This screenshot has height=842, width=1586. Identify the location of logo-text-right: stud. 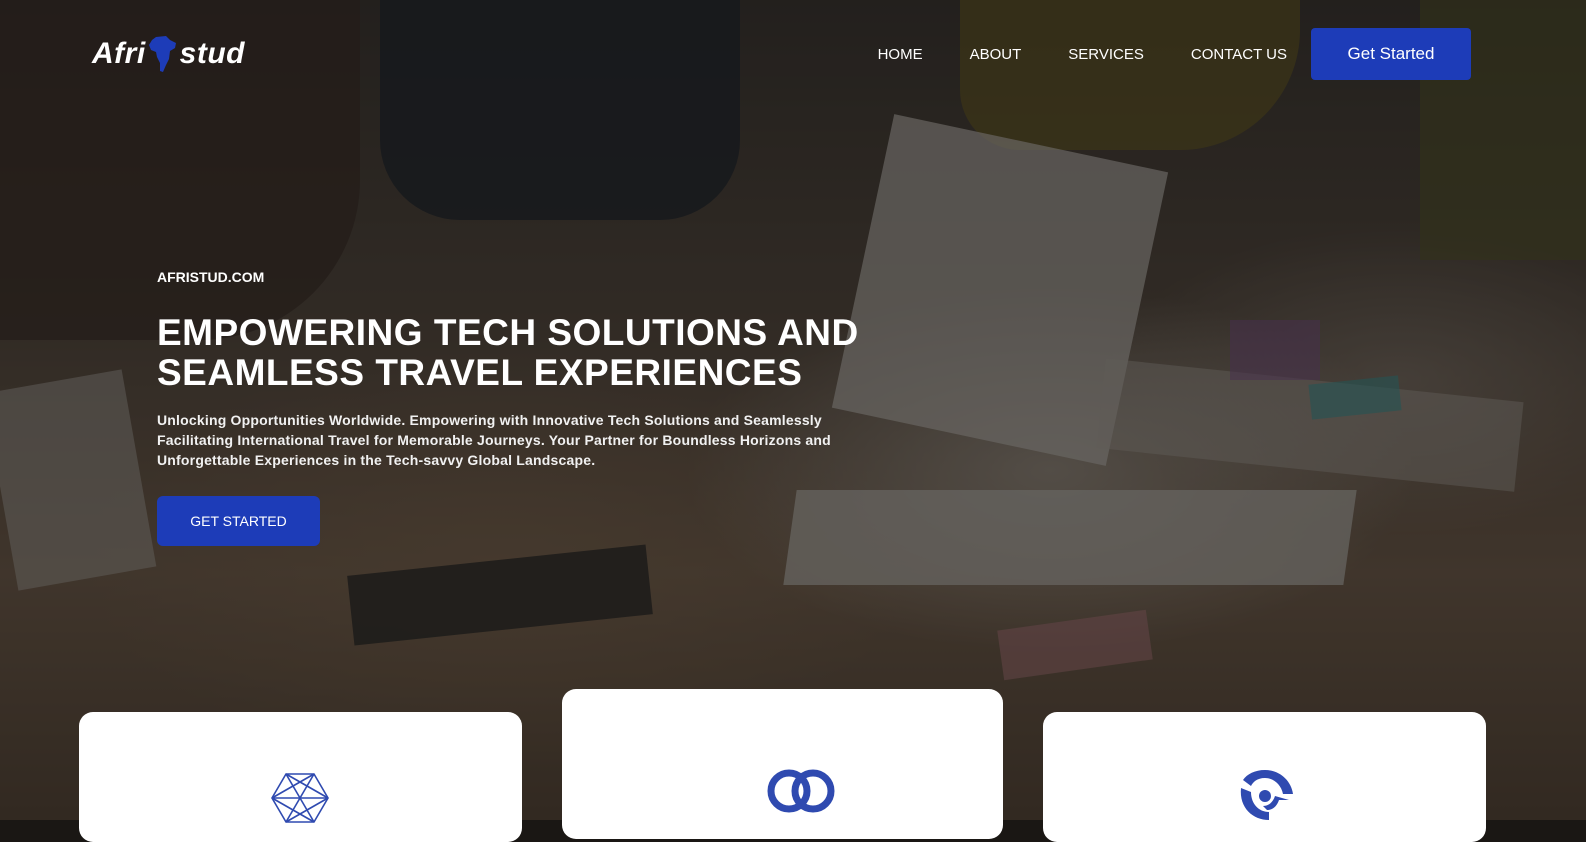
(212, 53).